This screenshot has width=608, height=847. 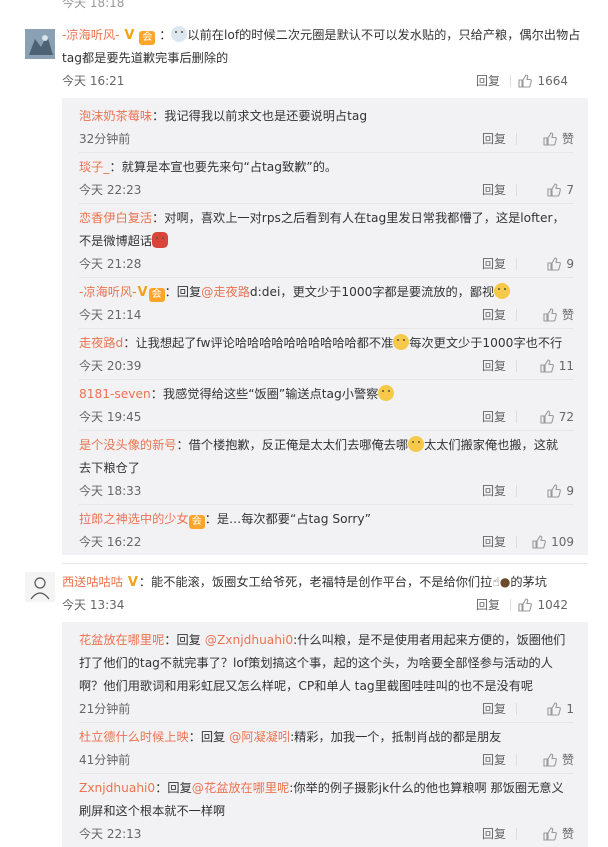 What do you see at coordinates (505, 582) in the screenshot?
I see `poop-icon: ●` at bounding box center [505, 582].